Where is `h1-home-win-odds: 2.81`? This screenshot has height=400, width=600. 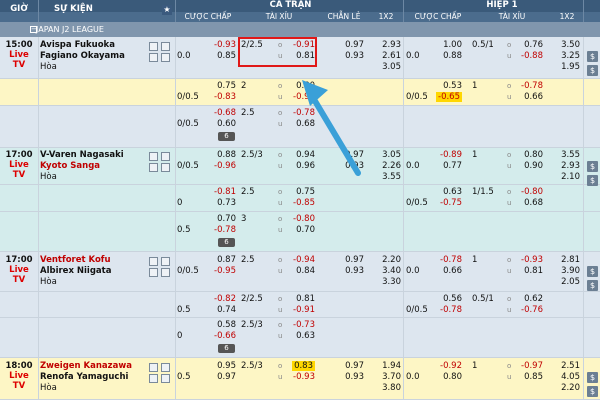
h1-home-win-odds: 2.81 is located at coordinates (565, 260).